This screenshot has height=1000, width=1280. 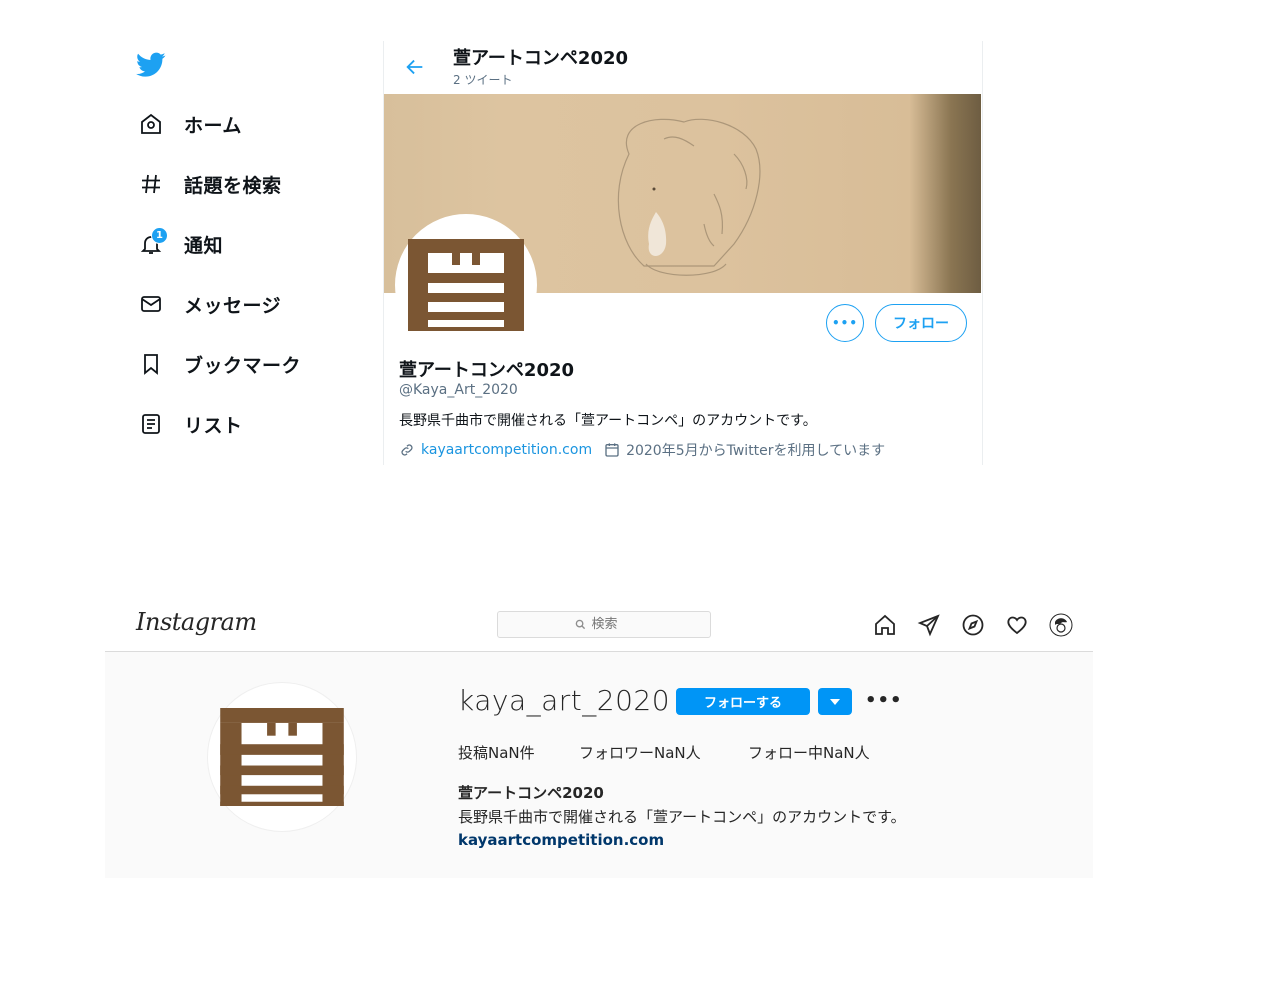 I want to click on instagram-logo: Instagram, so click(x=196, y=622).